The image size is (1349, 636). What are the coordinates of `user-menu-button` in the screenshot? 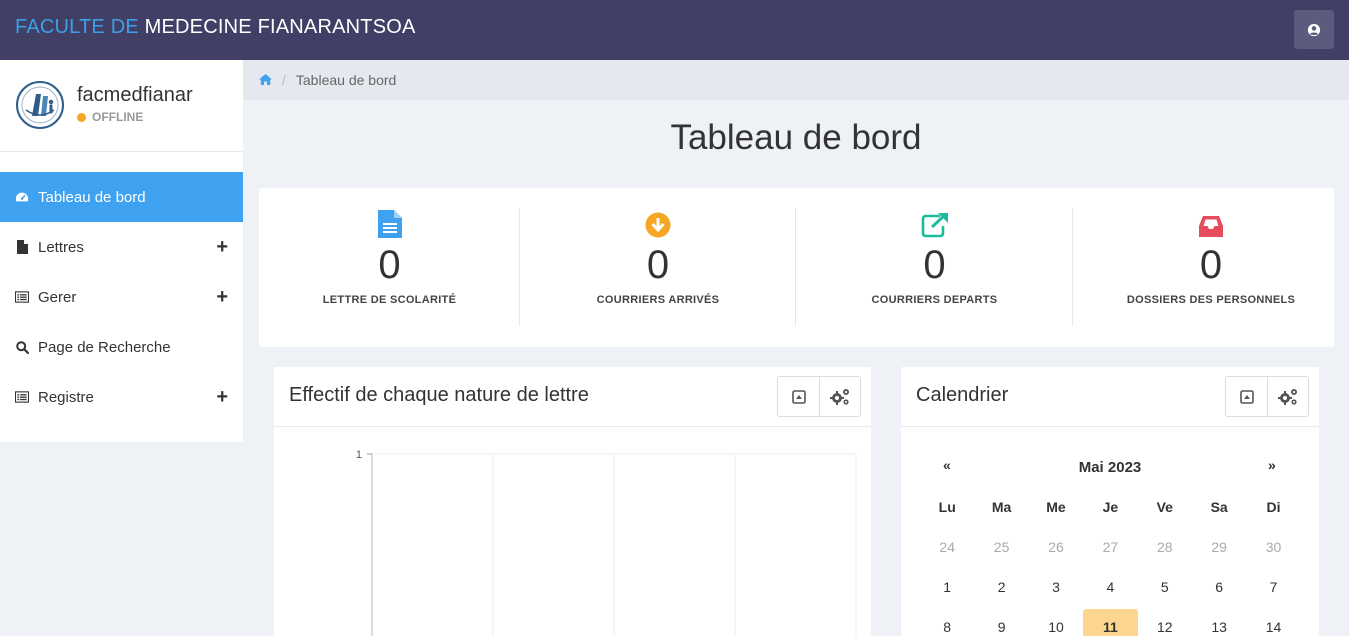 It's located at (1314, 29).